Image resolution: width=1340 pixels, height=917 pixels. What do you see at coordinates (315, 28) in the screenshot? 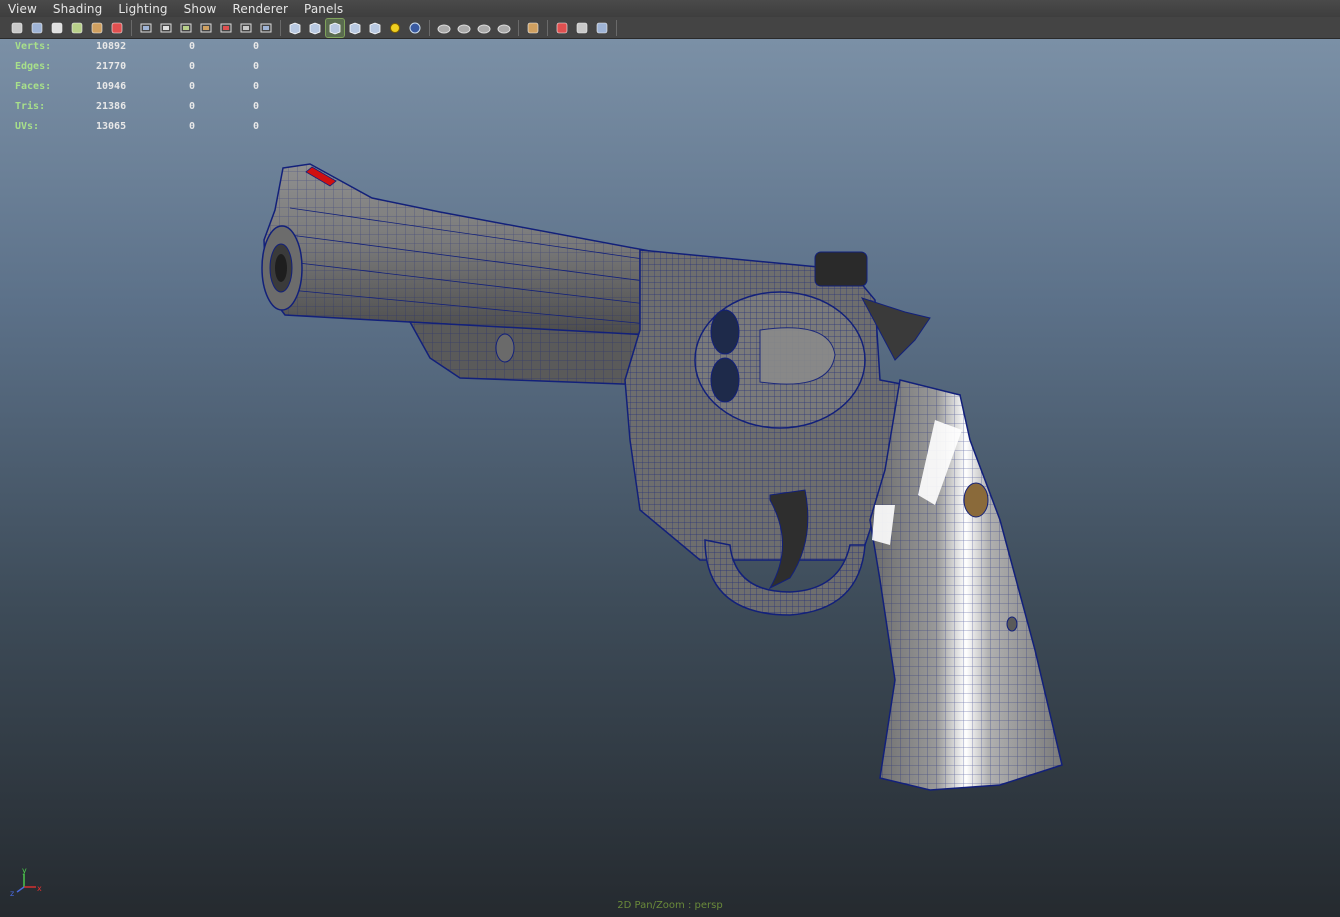
I see `smooth-shade-icon` at bounding box center [315, 28].